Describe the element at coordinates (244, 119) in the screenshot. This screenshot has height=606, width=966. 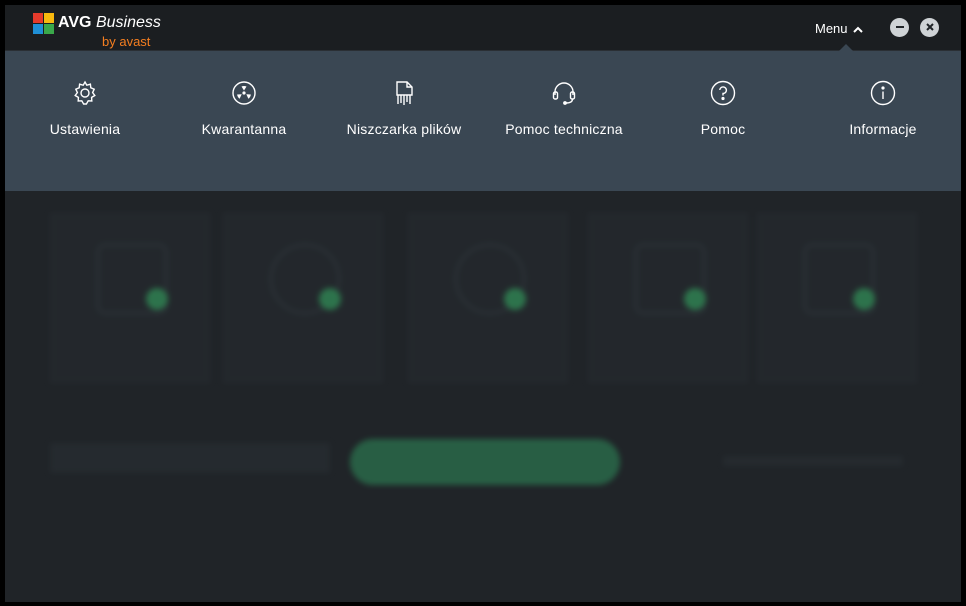
I see `menu-item-quarantine: Kwarantanna` at that location.